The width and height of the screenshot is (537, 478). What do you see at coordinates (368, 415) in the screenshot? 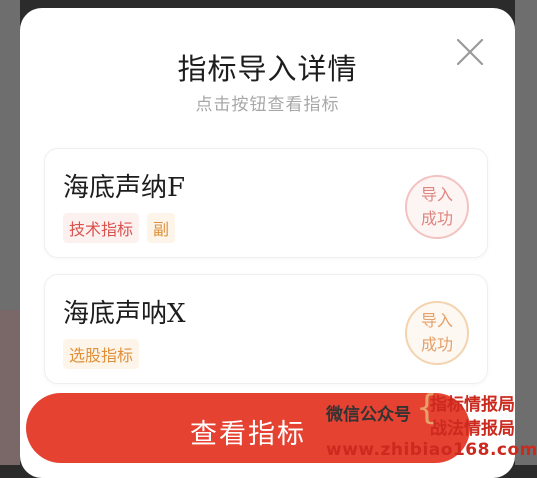
I see `watermark-wechat-label: 微信公众号` at bounding box center [368, 415].